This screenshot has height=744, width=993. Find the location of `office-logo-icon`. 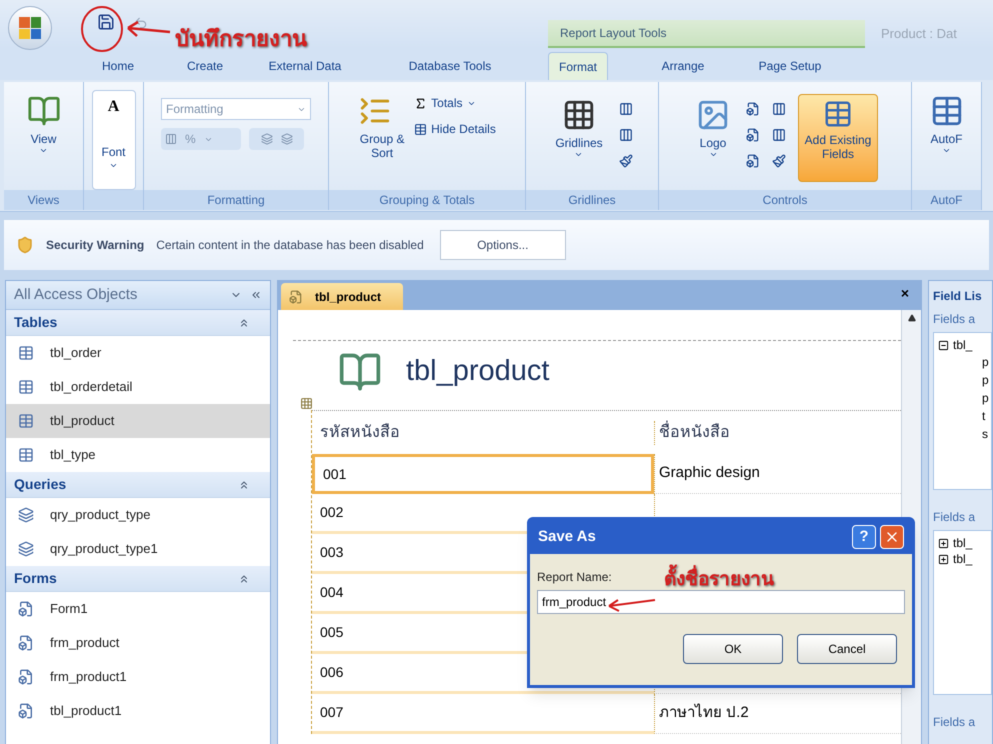

office-logo-icon is located at coordinates (30, 28).